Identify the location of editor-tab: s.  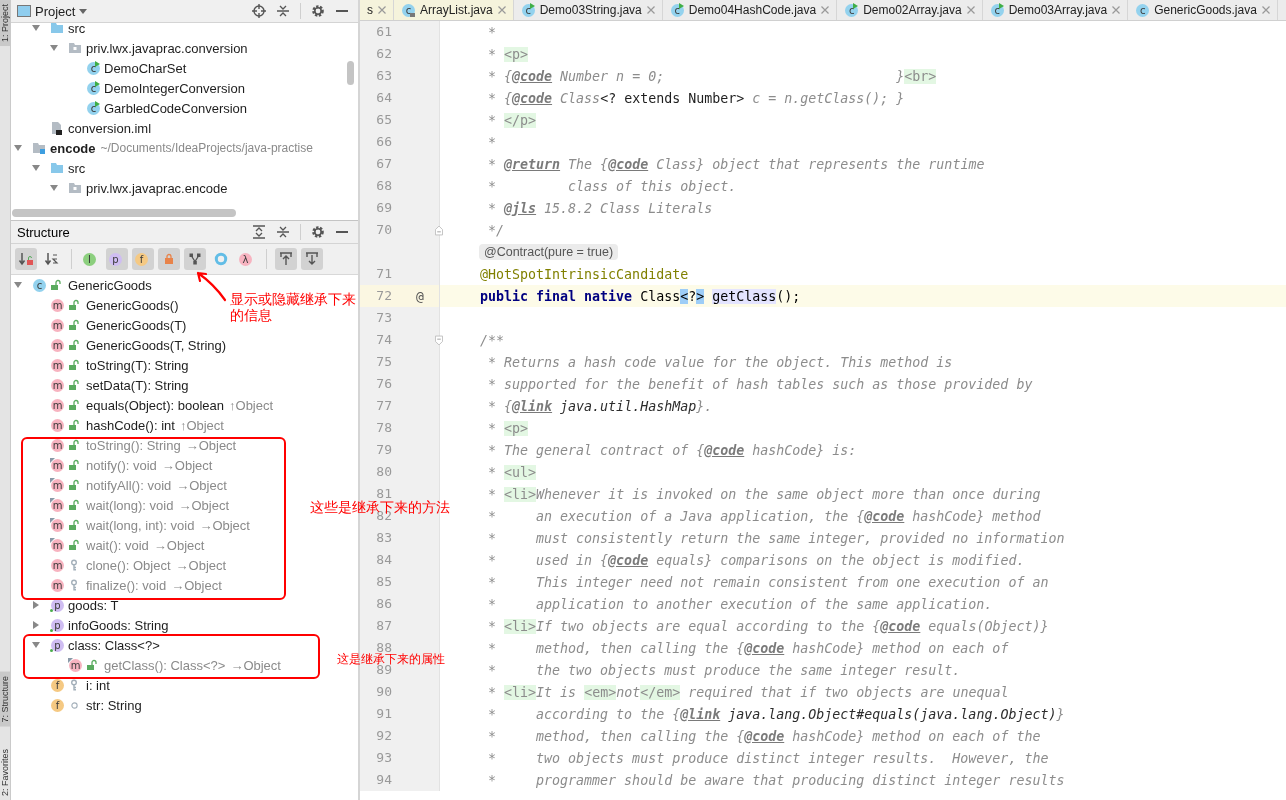
(377, 10).